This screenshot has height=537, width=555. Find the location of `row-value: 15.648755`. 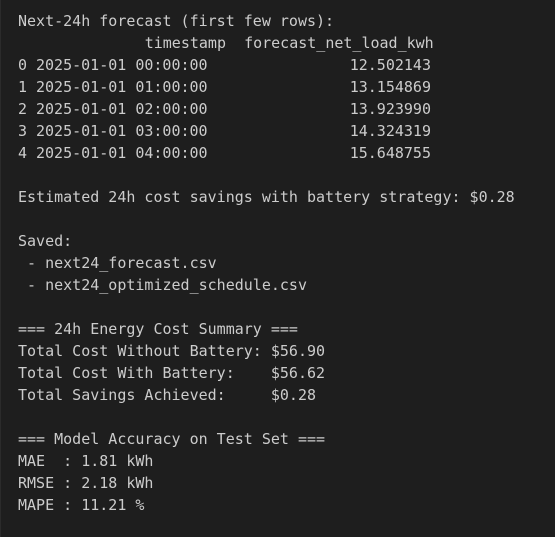

row-value: 15.648755 is located at coordinates (390, 153).